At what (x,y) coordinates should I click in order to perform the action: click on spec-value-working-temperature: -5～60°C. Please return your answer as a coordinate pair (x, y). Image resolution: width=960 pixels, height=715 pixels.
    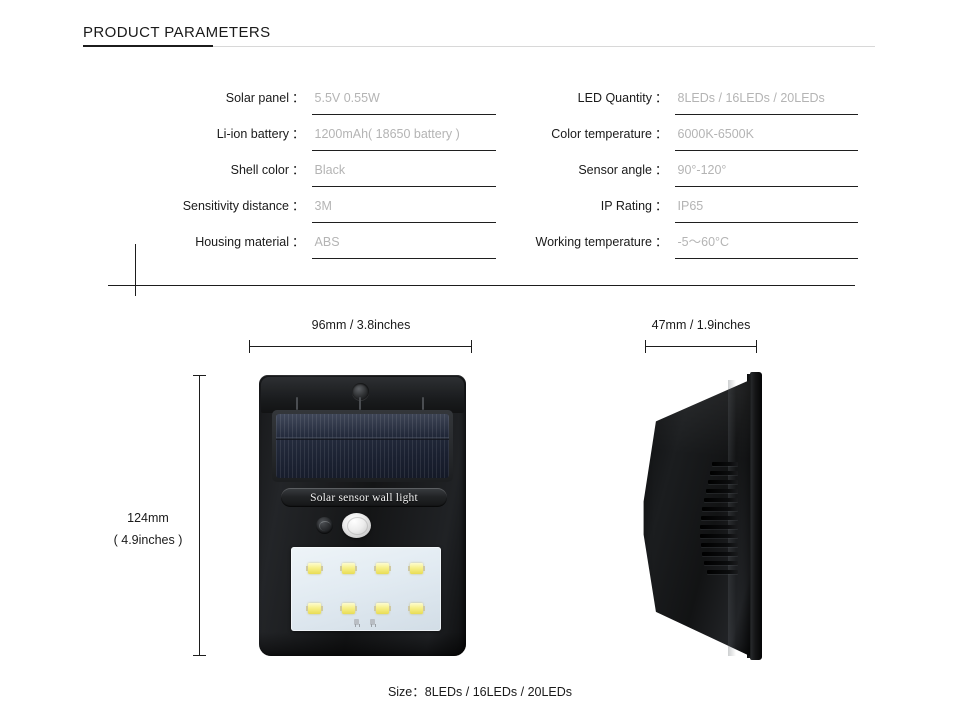
    Looking at the image, I should click on (703, 242).